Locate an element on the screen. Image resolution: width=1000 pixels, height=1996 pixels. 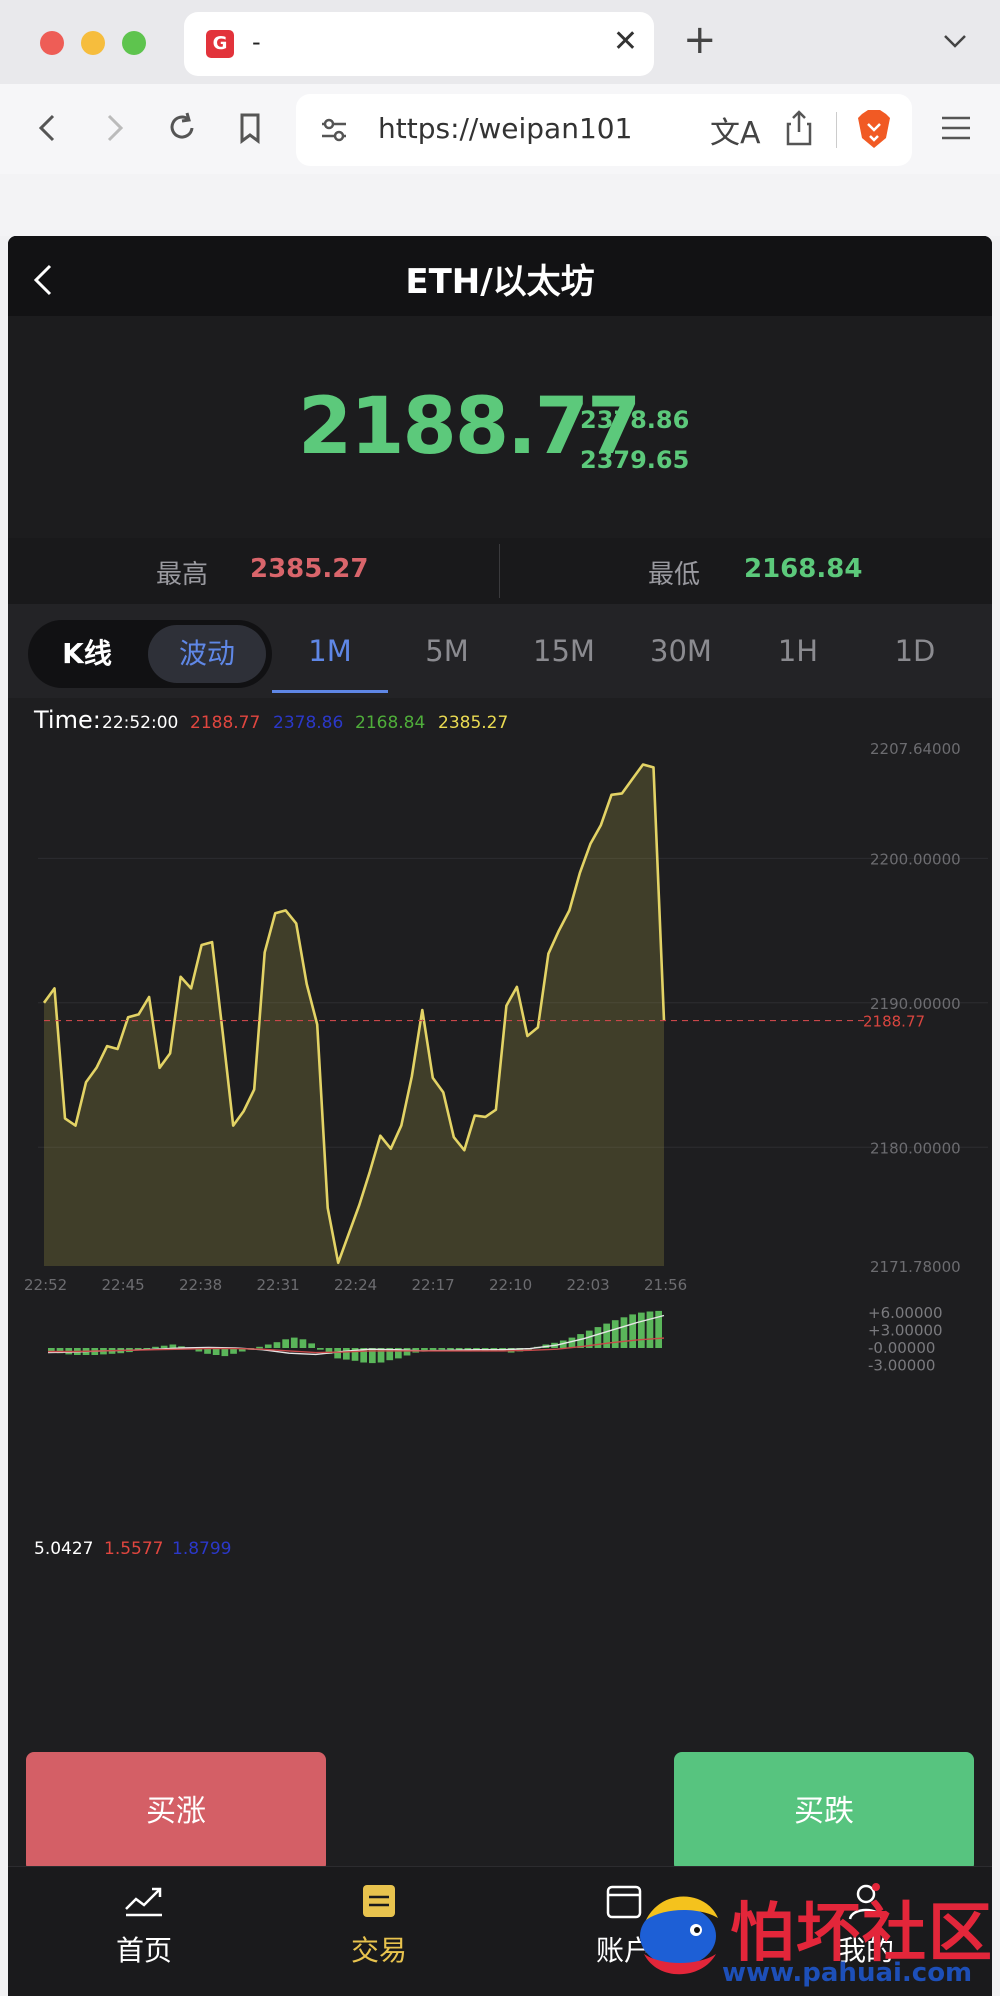
y-tick-label: 2171.78000 is located at coordinates (915, 1267).